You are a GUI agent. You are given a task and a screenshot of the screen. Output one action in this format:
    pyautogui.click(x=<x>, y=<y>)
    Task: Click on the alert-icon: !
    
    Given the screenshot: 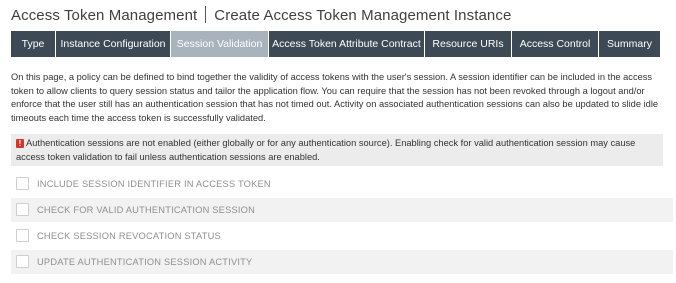 What is the action you would take?
    pyautogui.click(x=20, y=143)
    